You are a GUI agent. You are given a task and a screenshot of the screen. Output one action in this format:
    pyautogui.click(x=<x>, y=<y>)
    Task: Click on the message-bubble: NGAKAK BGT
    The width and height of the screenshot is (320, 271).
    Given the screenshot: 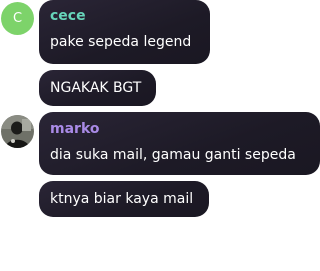 What is the action you would take?
    pyautogui.click(x=97, y=88)
    